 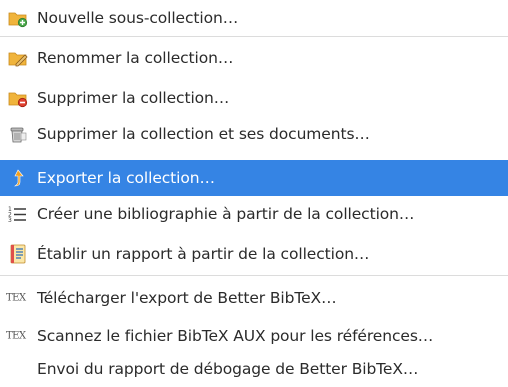 I want to click on export-arrow-icon, so click(x=19, y=178).